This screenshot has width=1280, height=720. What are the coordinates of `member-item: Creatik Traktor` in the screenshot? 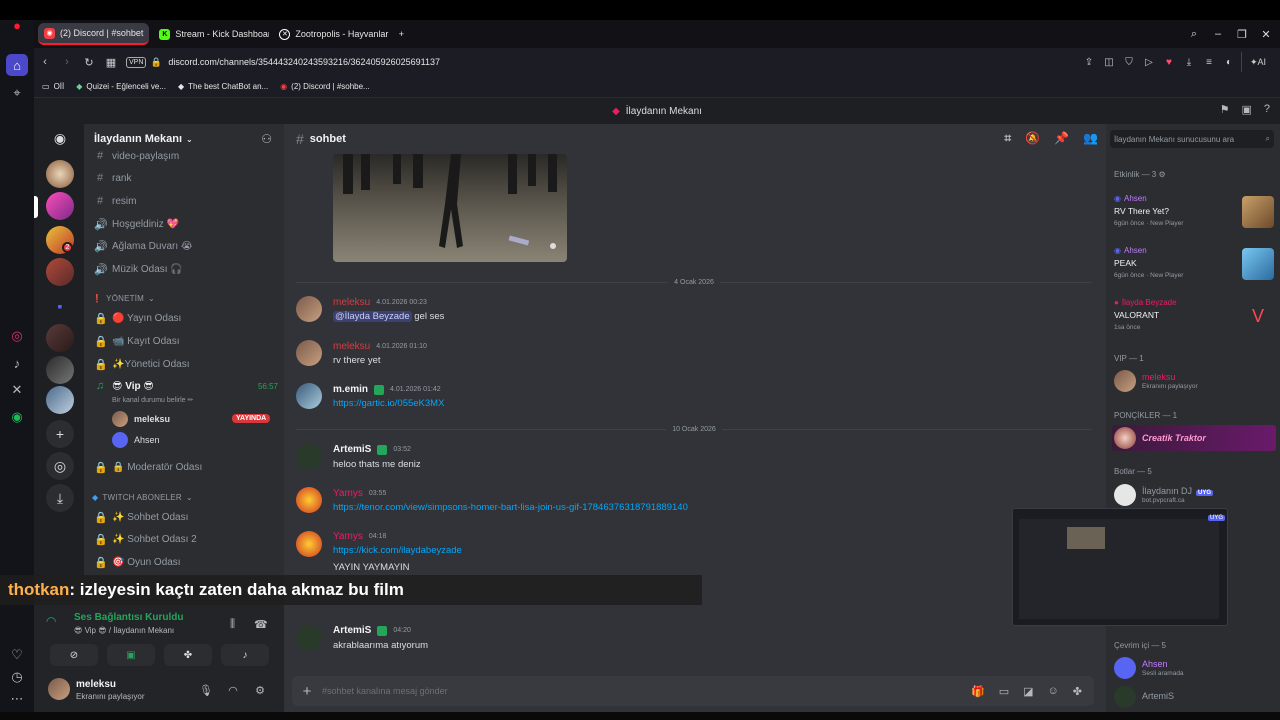 It's located at (1194, 438).